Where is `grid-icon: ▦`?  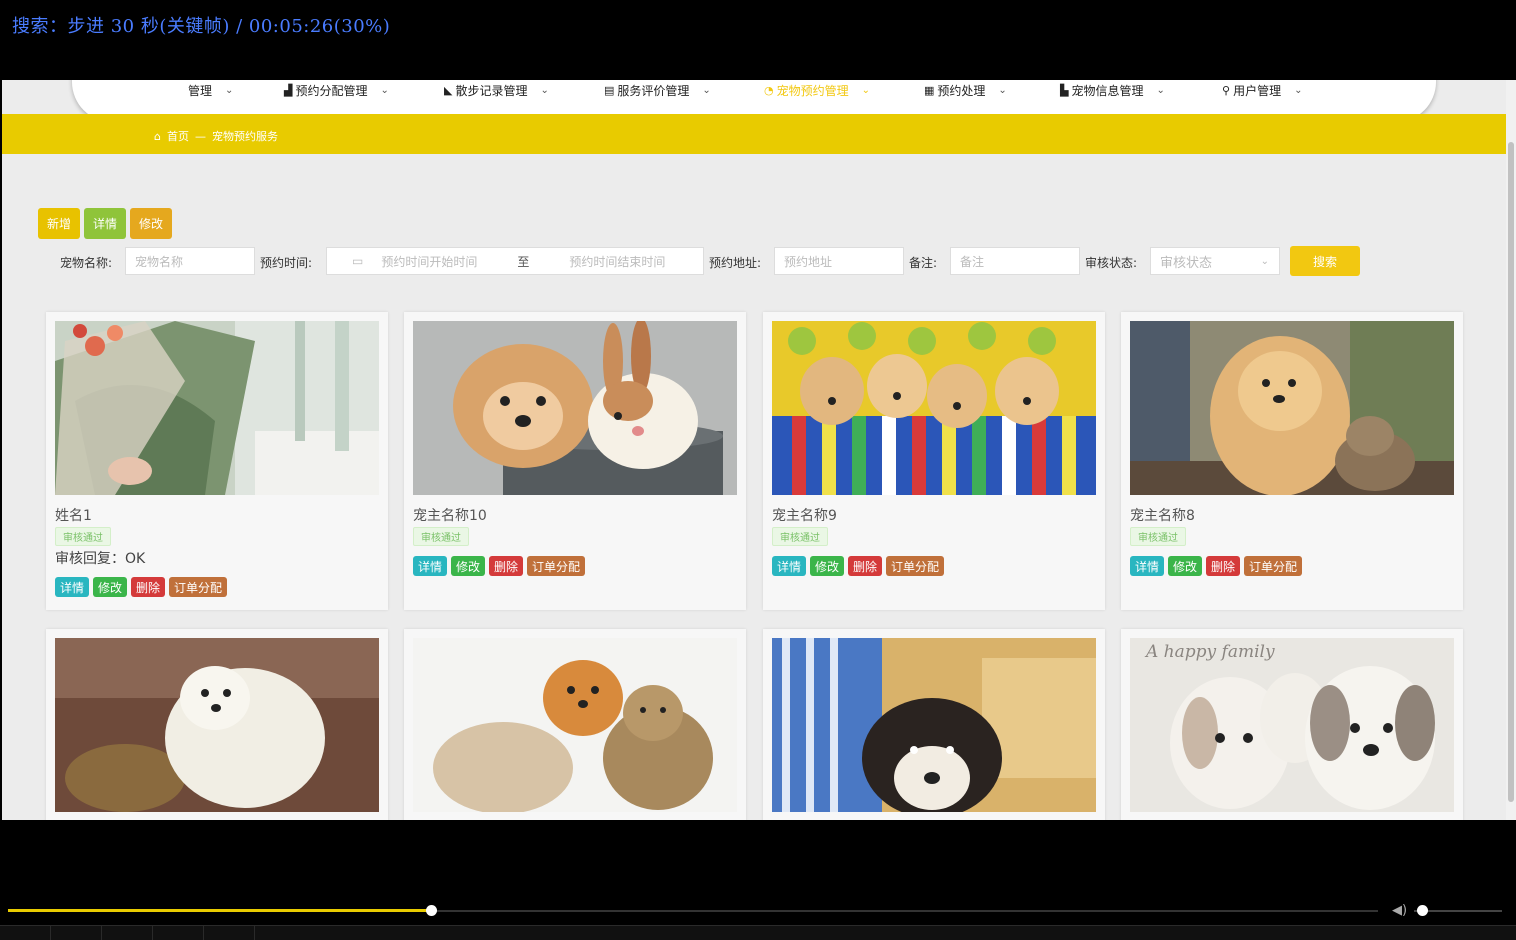 grid-icon: ▦ is located at coordinates (929, 90).